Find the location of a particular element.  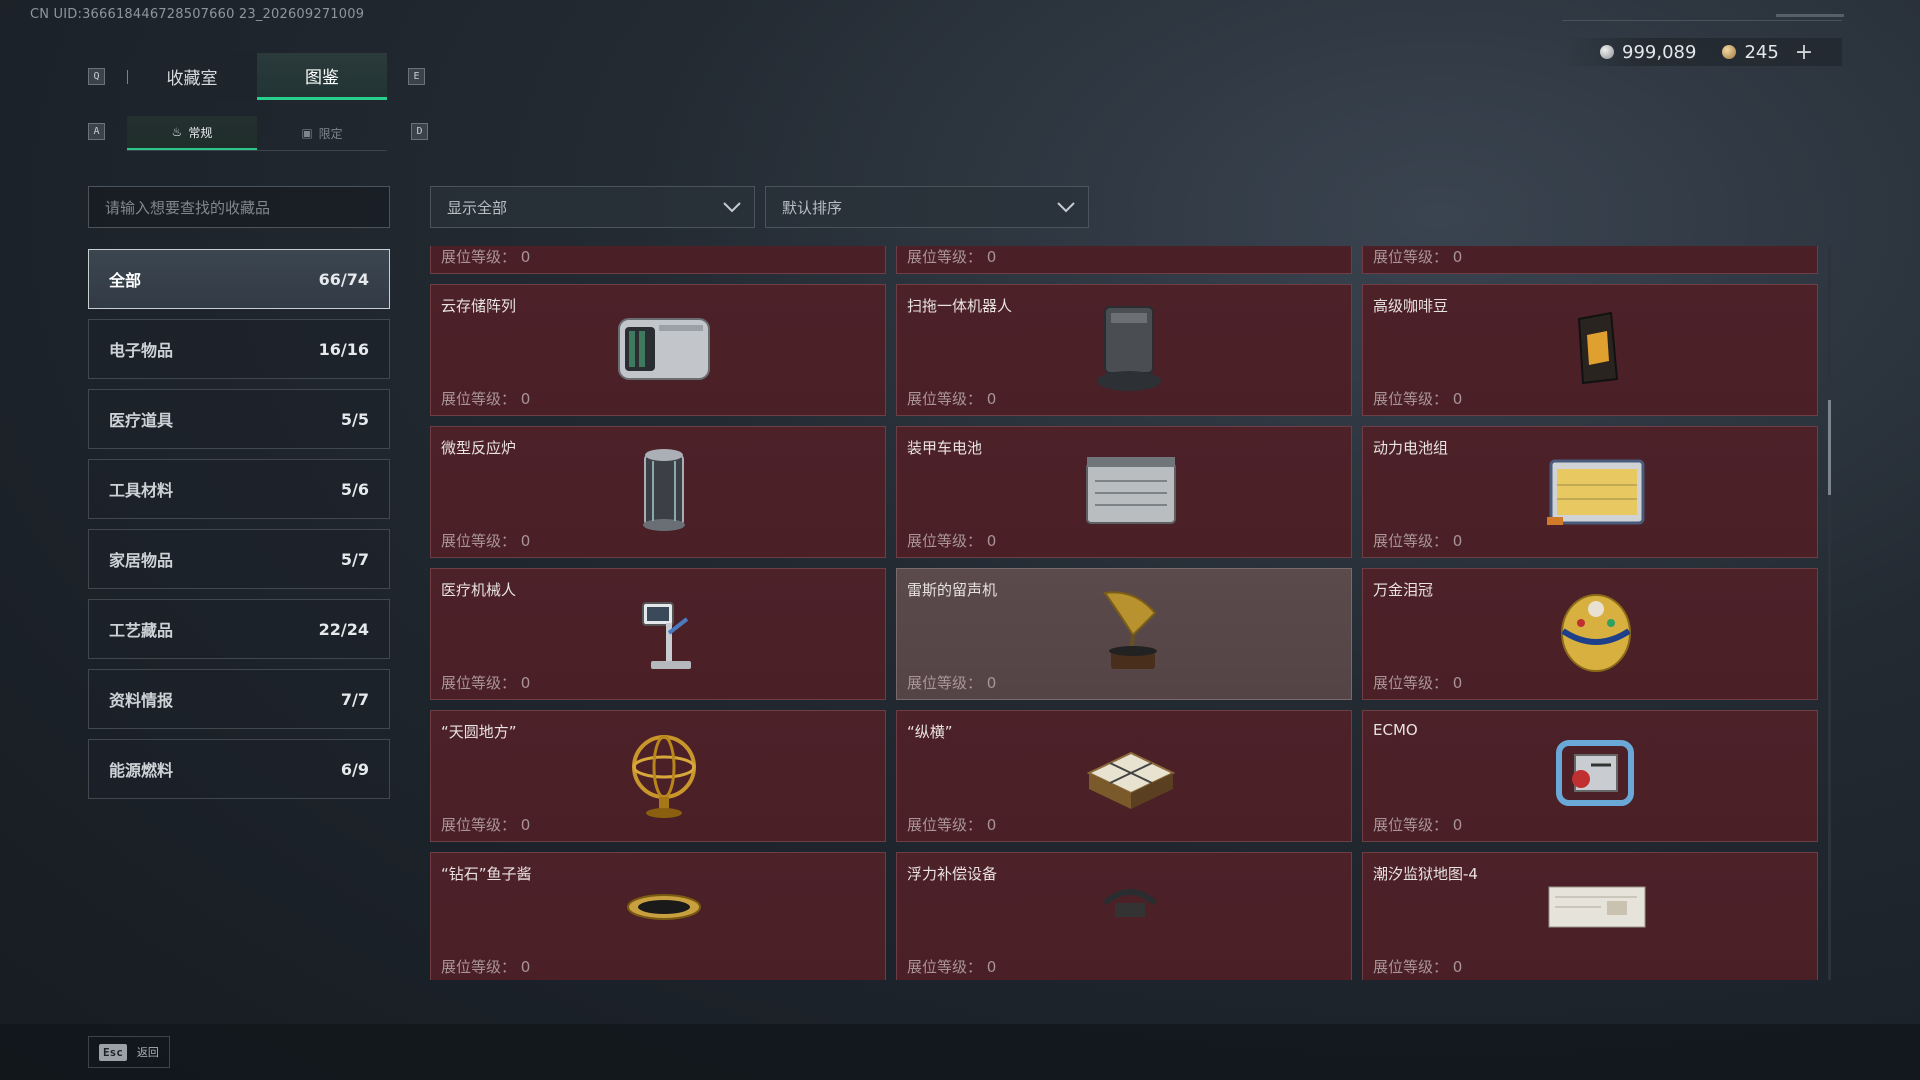

category-count: 5/6 is located at coordinates (354, 489).